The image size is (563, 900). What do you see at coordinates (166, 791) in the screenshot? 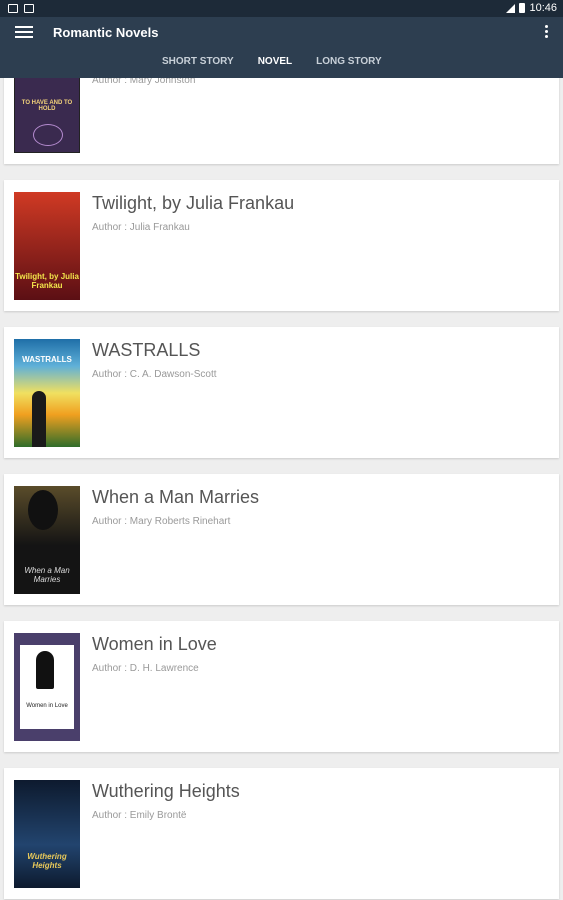
I see `book-title: Wuthering Heights` at bounding box center [166, 791].